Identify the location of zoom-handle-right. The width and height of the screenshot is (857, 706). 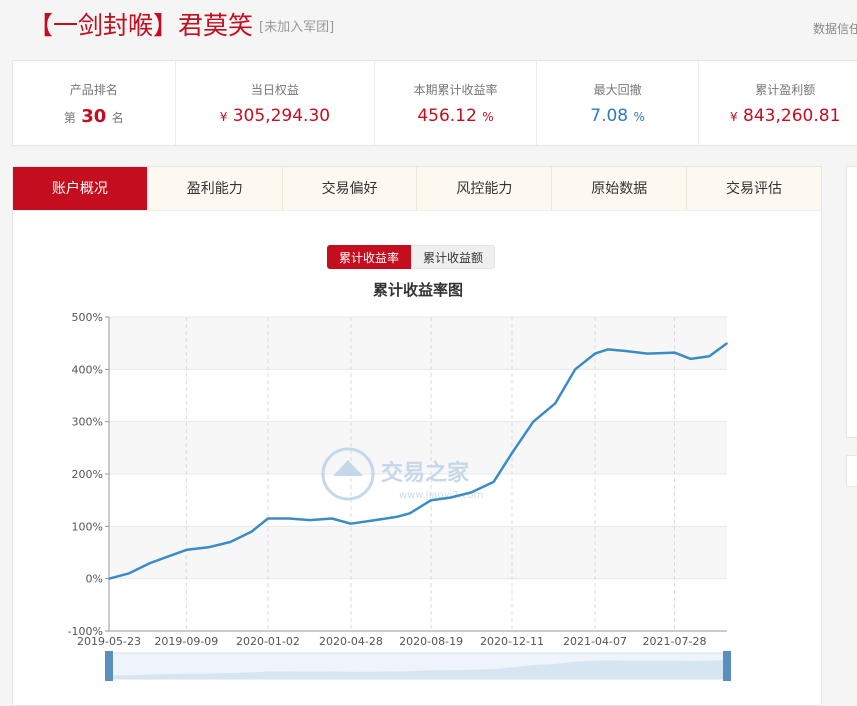
(727, 666).